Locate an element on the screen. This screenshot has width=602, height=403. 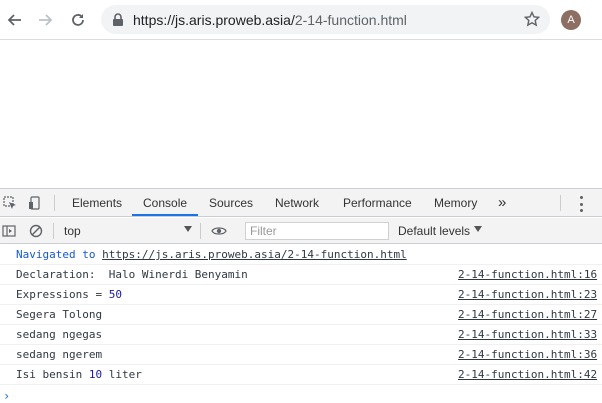
clear-console-icon is located at coordinates (36, 231).